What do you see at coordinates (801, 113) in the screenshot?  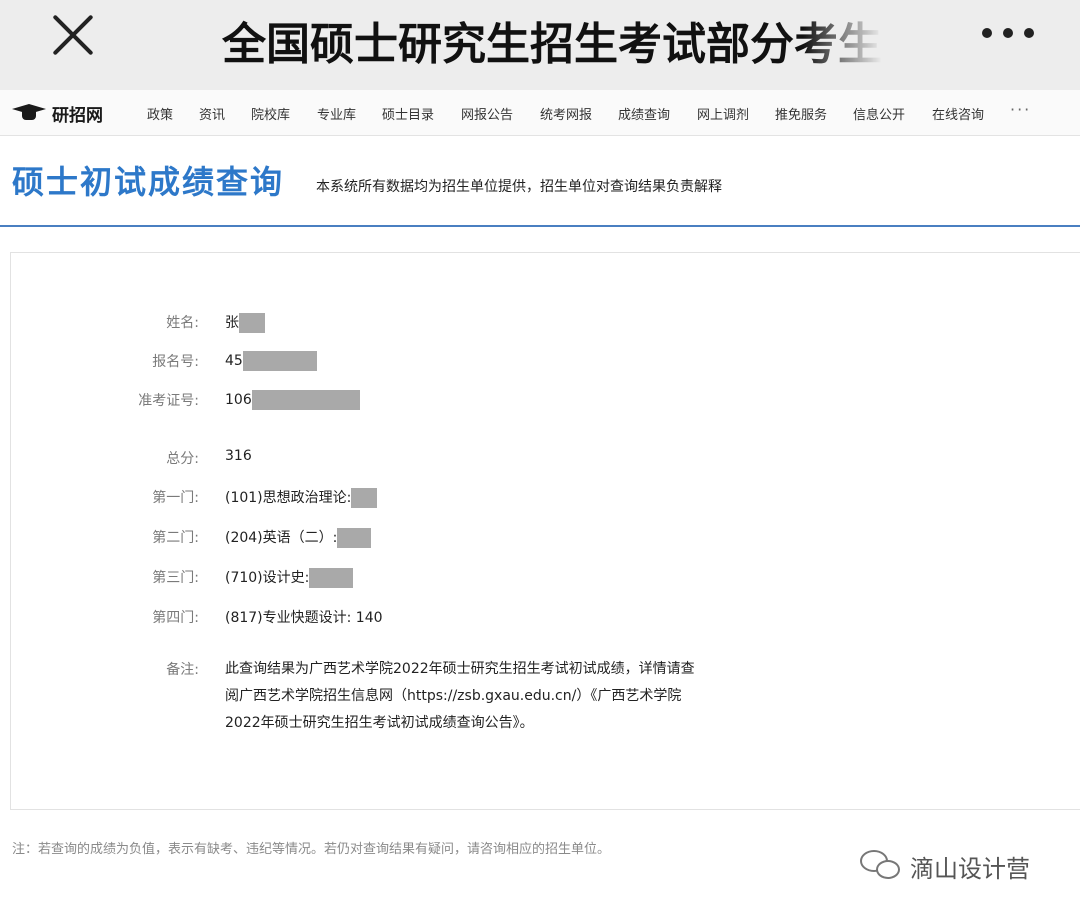 I see `nav-item-recommendation: 推免服务` at bounding box center [801, 113].